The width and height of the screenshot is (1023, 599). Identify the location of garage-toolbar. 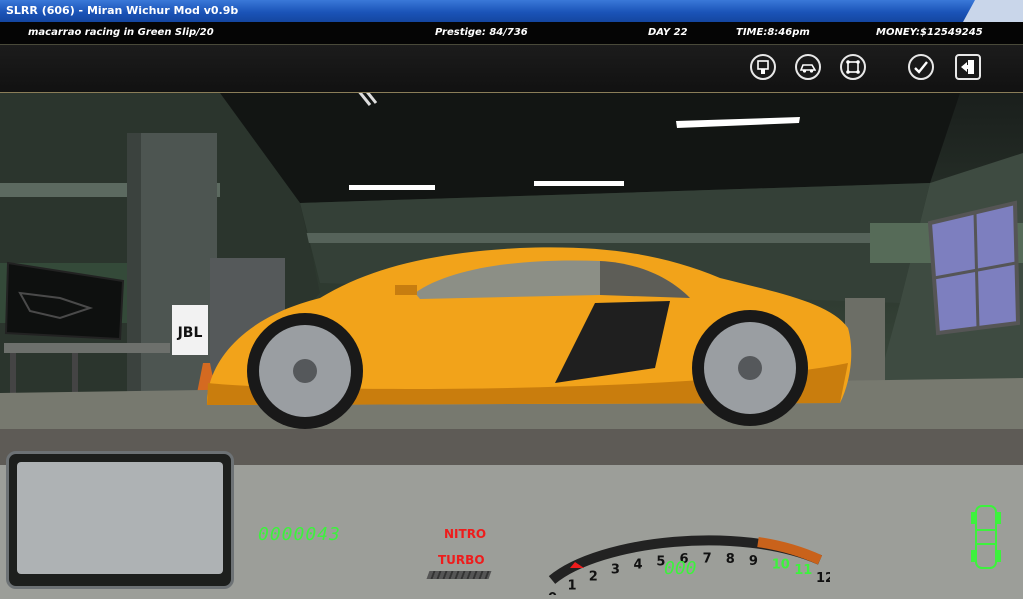
(511, 69).